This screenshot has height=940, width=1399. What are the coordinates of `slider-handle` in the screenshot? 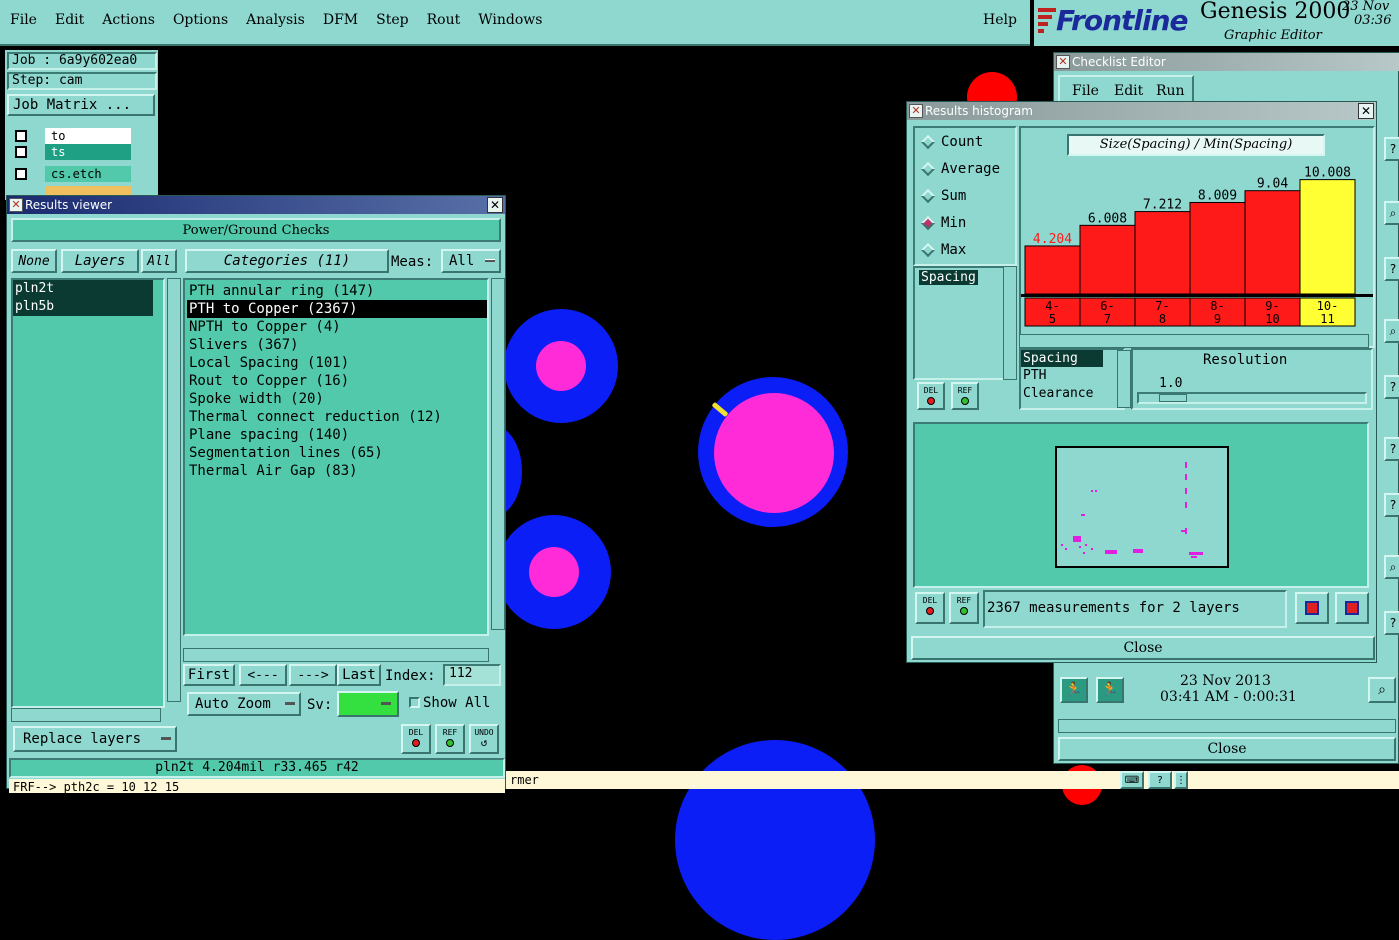 It's located at (1173, 398).